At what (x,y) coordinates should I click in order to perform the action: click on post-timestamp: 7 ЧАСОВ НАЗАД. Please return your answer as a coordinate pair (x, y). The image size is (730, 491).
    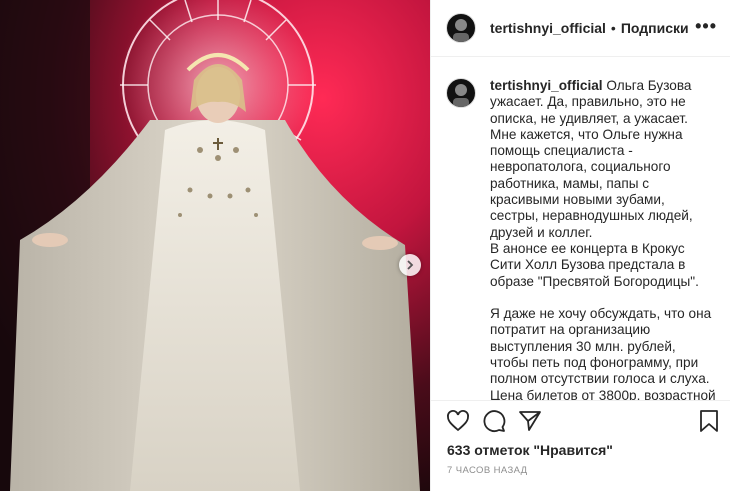
    Looking at the image, I should click on (487, 470).